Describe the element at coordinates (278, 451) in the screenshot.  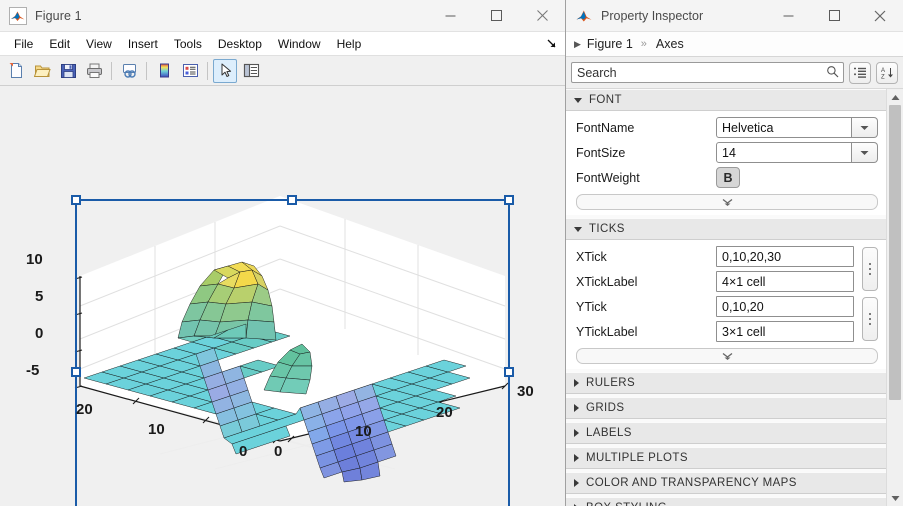
I see `x-tick-label-0: 0` at that location.